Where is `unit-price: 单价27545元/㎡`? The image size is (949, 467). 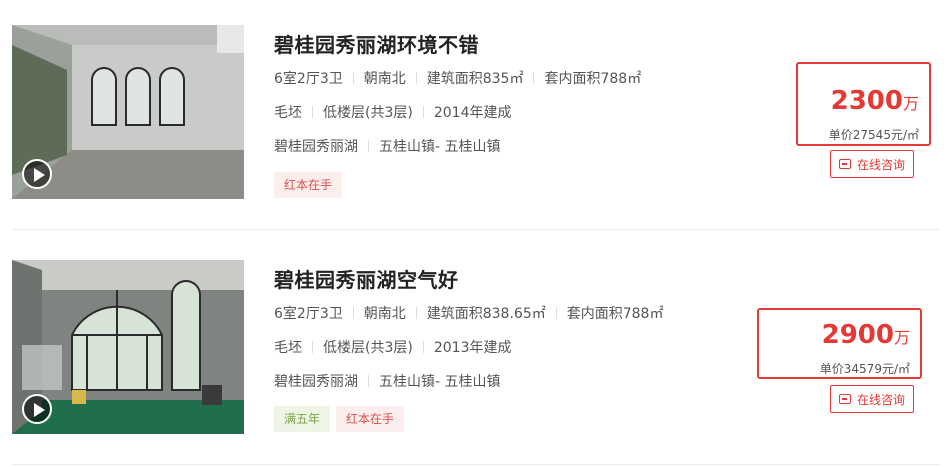 unit-price: 单价27545元/㎡ is located at coordinates (873, 135).